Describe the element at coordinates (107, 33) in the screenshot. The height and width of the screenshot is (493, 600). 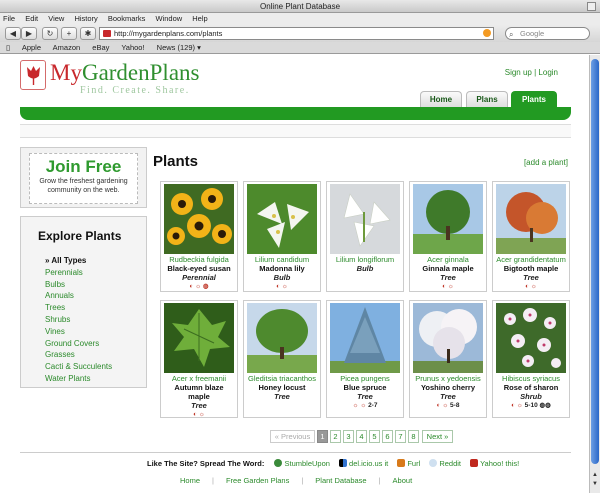
I see `site-favicon-icon` at that location.